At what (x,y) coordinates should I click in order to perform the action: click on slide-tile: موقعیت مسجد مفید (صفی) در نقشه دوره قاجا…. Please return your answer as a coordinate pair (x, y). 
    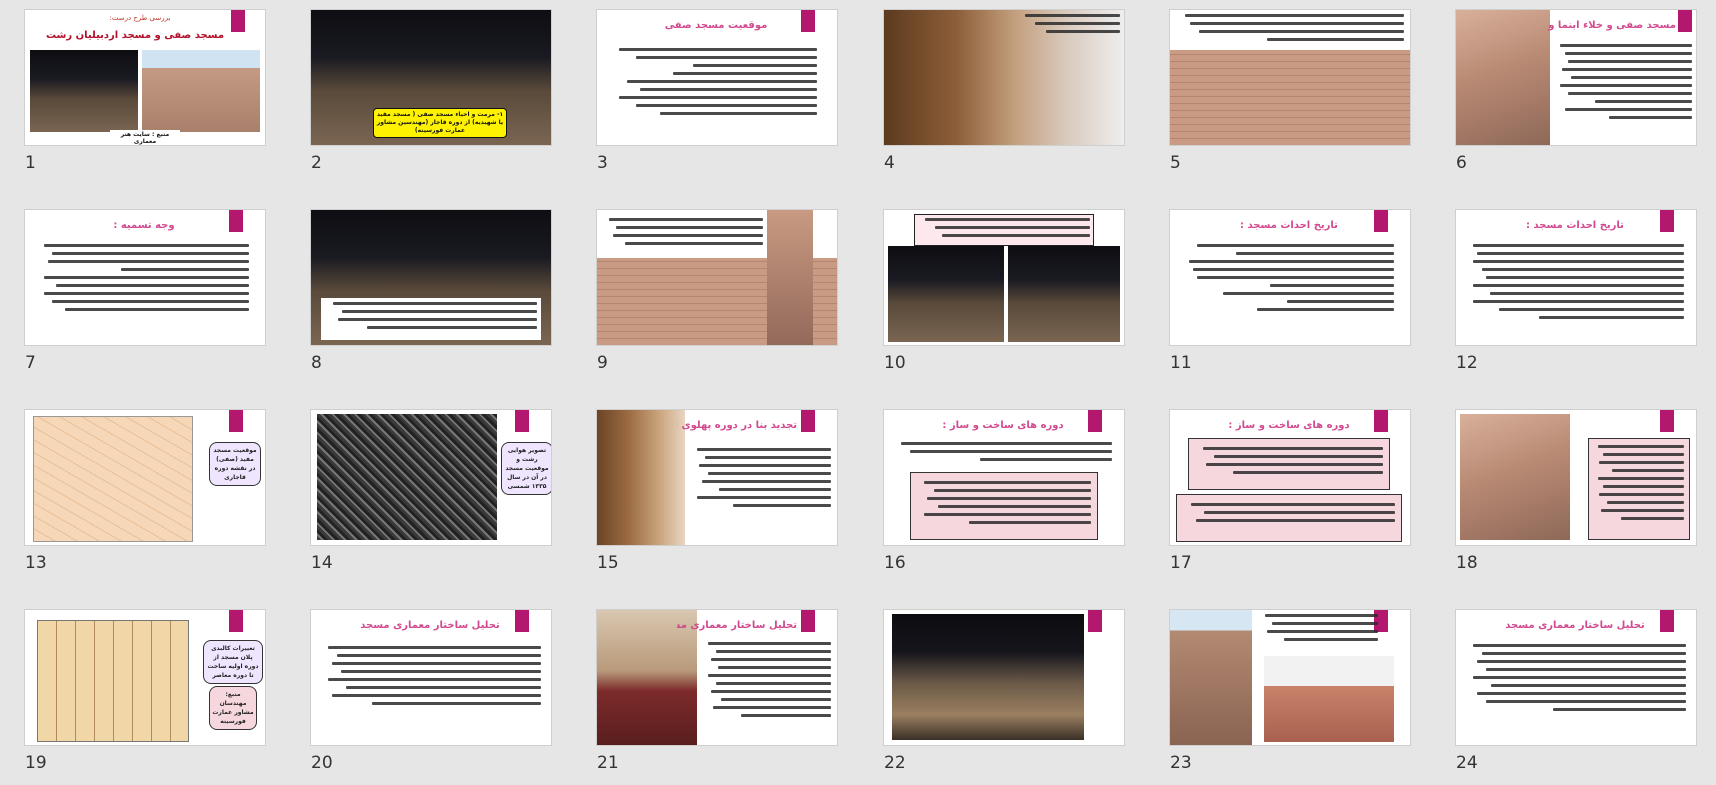
    Looking at the image, I should click on (145, 497).